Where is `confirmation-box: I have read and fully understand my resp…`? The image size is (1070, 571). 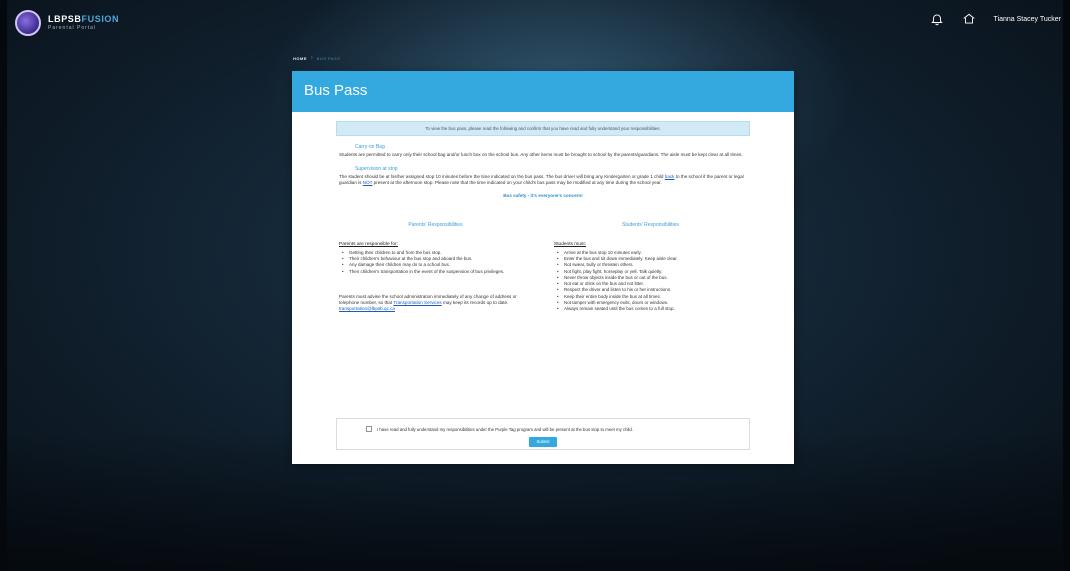
confirmation-box: I have read and fully understand my resp… is located at coordinates (543, 434).